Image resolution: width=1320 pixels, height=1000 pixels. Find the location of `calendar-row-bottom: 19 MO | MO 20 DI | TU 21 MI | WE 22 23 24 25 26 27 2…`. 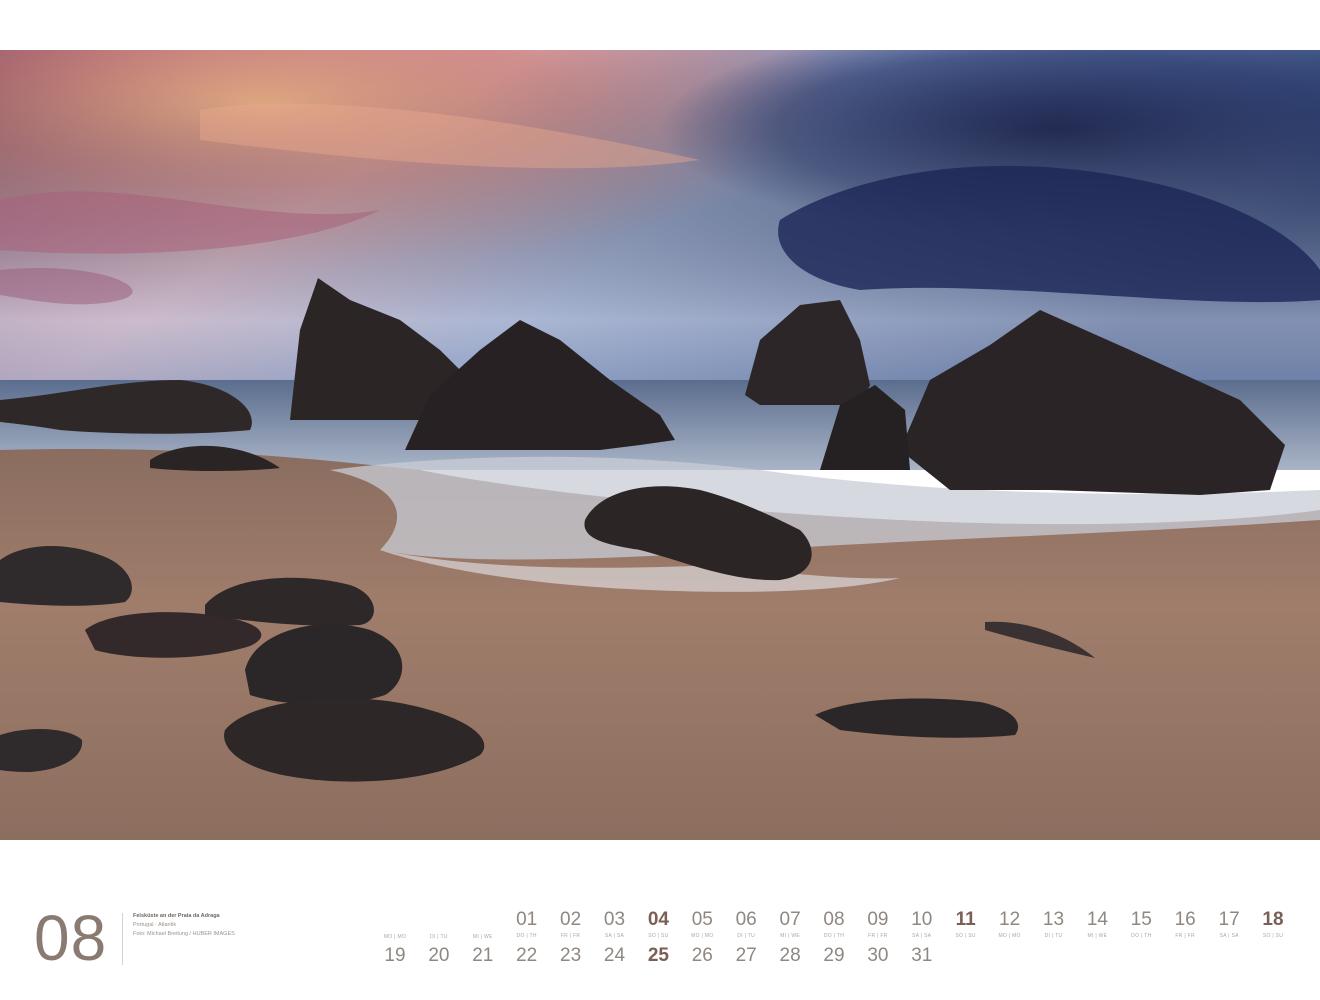

calendar-row-bottom: 19 MO | MO 20 DI | TU 21 MI | WE 22 23 24 25 26 27 2… is located at coordinates (838, 959).